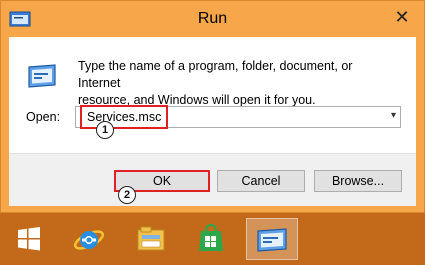  What do you see at coordinates (124, 117) in the screenshot?
I see `input-highlight-box` at bounding box center [124, 117].